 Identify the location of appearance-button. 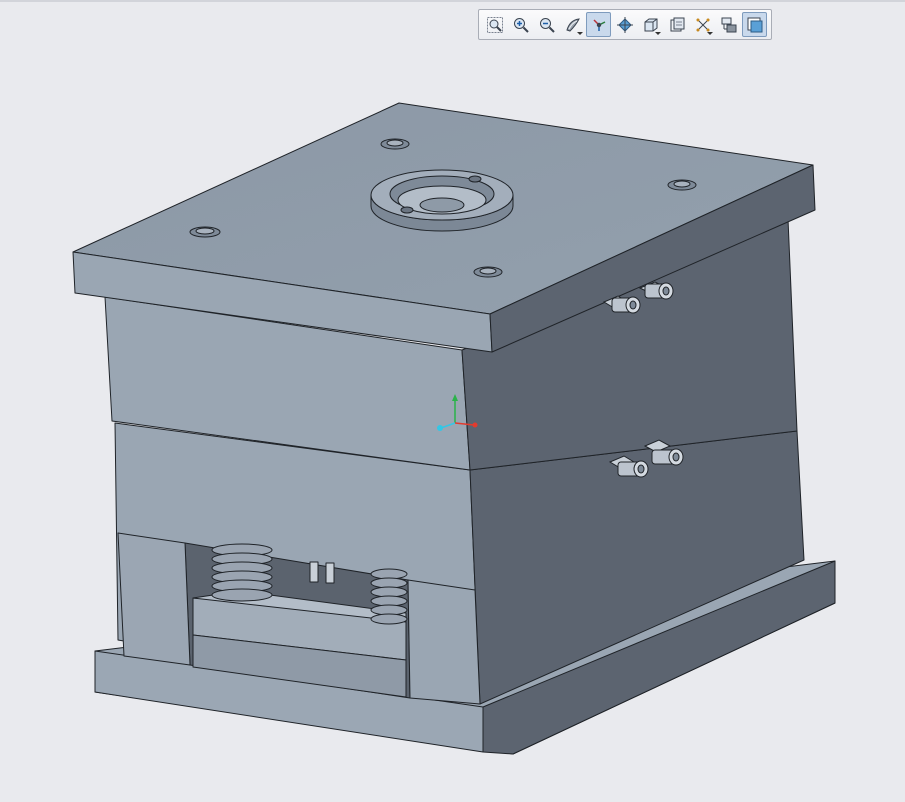
(754, 24).